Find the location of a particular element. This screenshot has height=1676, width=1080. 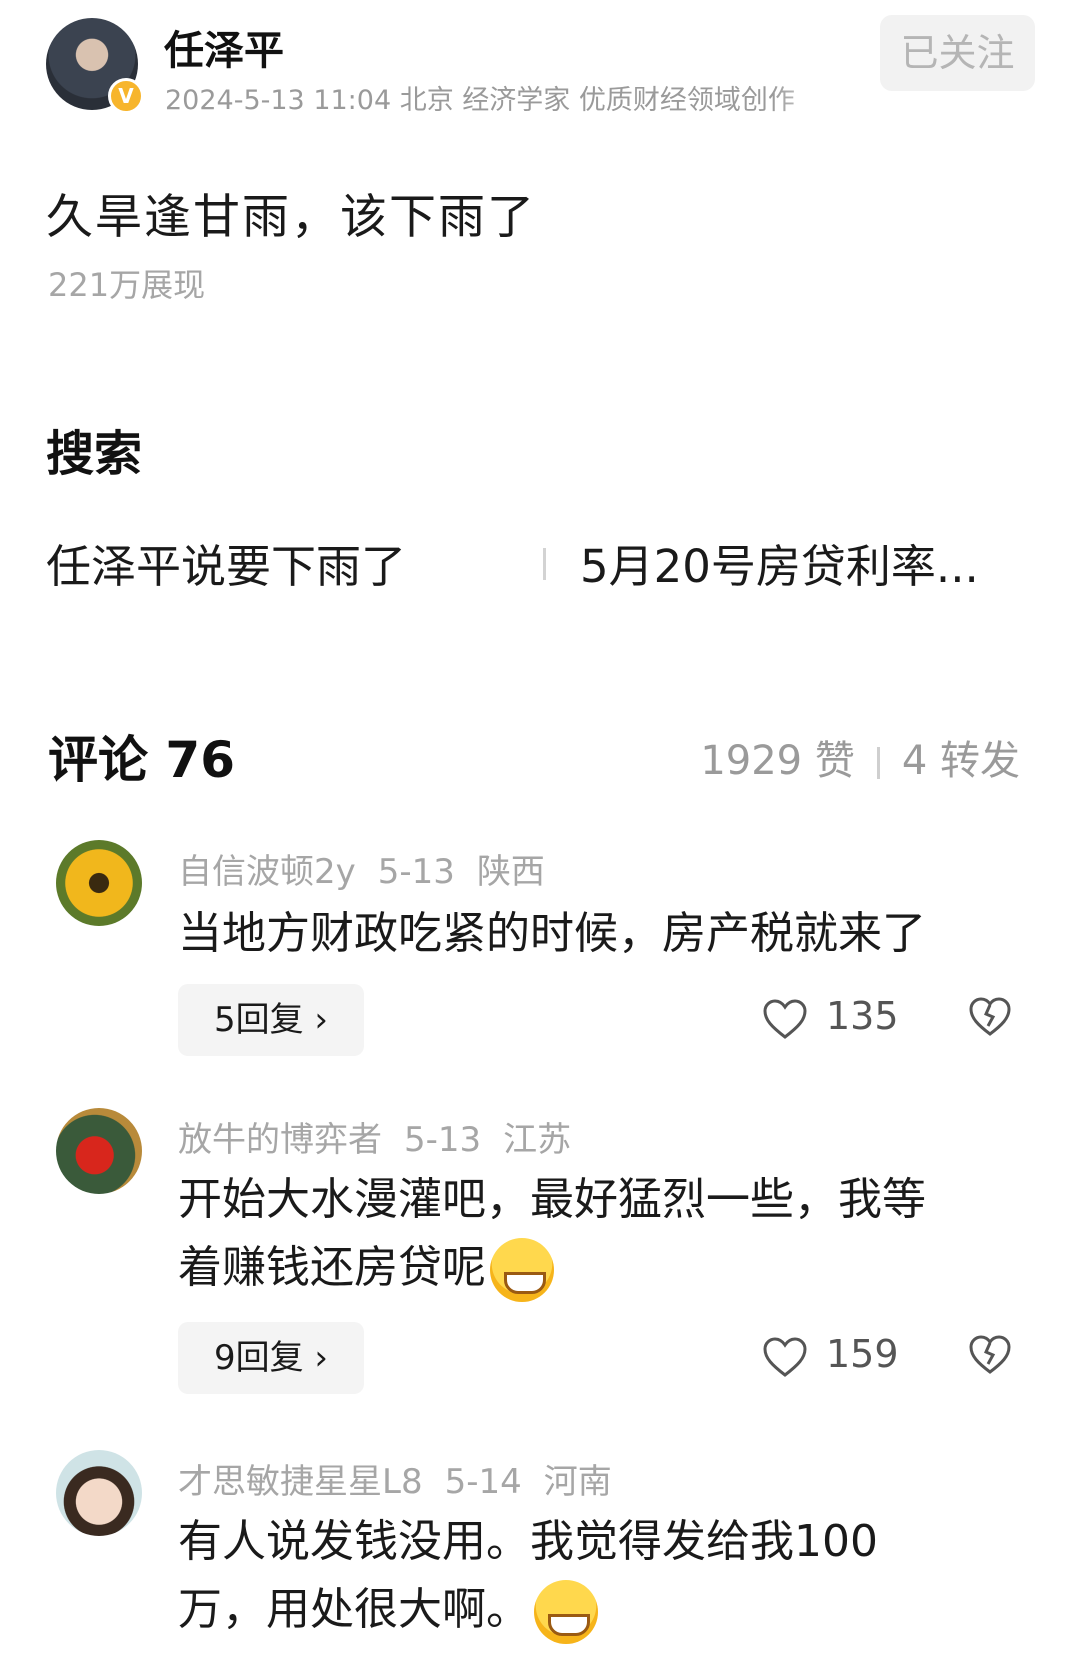

comment-text: 开始大水漫灌吧，最好猛烈一些，我等 着赚钱还房贷呢 is located at coordinates (593, 1234).